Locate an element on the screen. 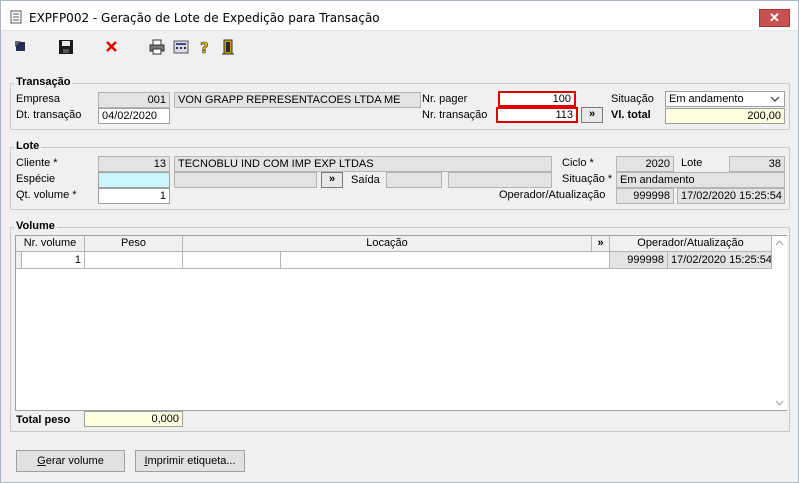 This screenshot has height=483, width=799. cell-atualizacao: 17/02/2020 15:25:54 is located at coordinates (720, 260).